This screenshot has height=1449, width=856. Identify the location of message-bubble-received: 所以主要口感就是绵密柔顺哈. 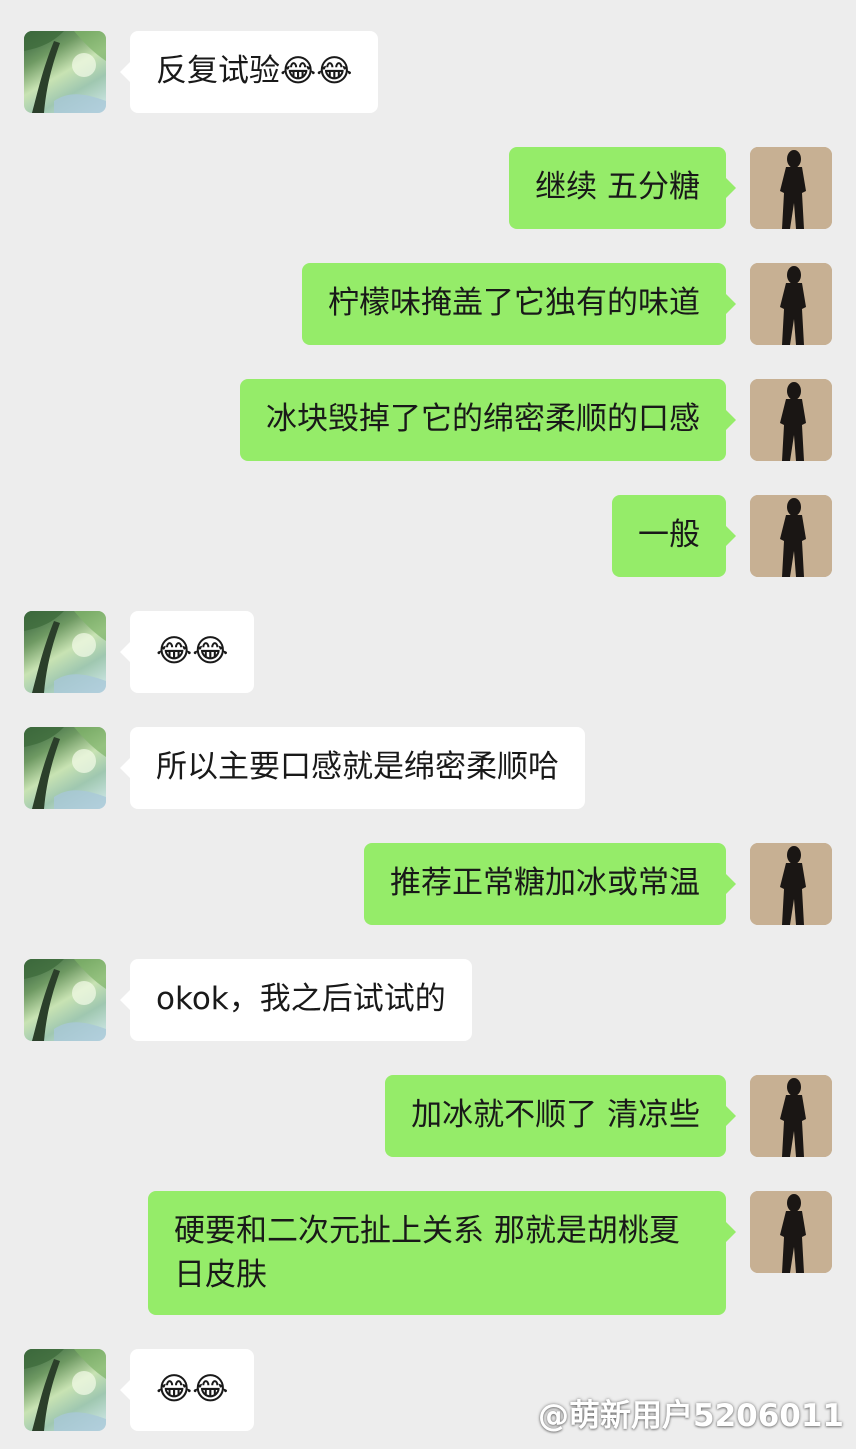
(352, 768).